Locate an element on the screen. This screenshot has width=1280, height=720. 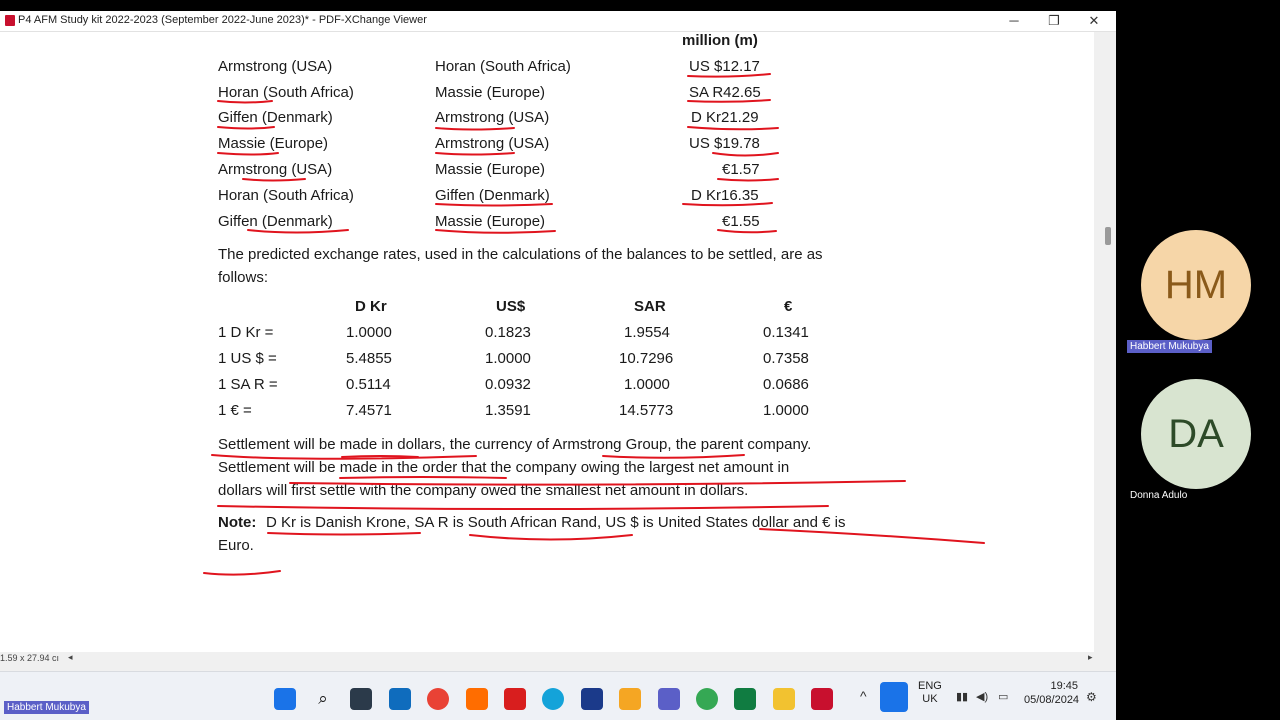
restore-icon: ❐ is located at coordinates (1054, 20).